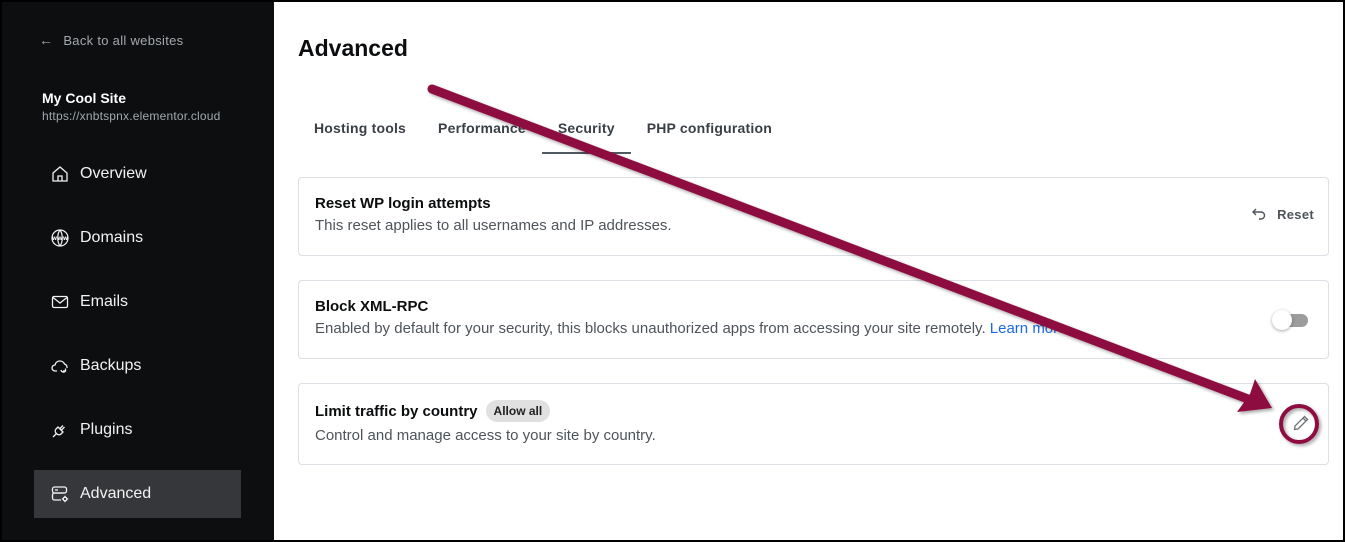 This screenshot has height=542, width=1345. Describe the element at coordinates (106, 429) in the screenshot. I see `sidebar-item-label: Plugins` at that location.